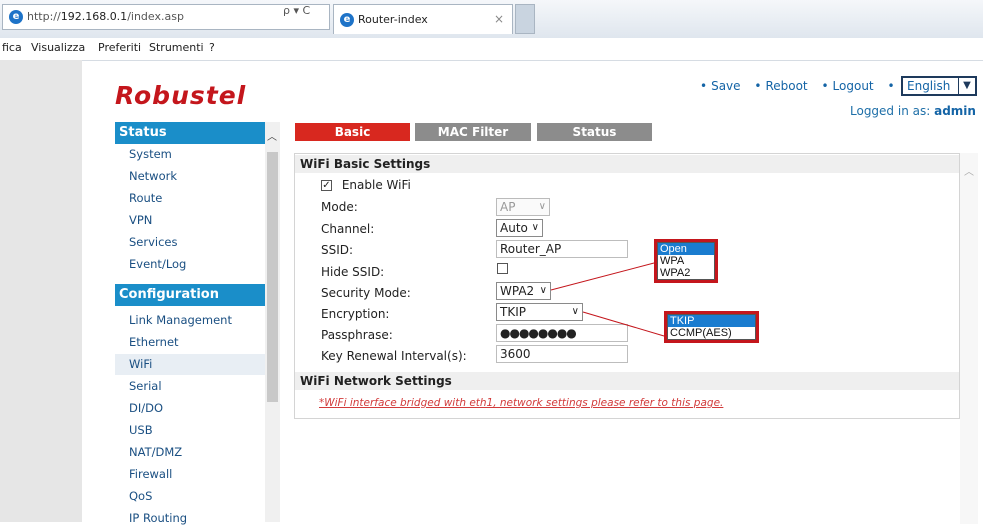  Describe the element at coordinates (711, 321) in the screenshot. I see `encryption-option-tkip: TKIP` at that location.